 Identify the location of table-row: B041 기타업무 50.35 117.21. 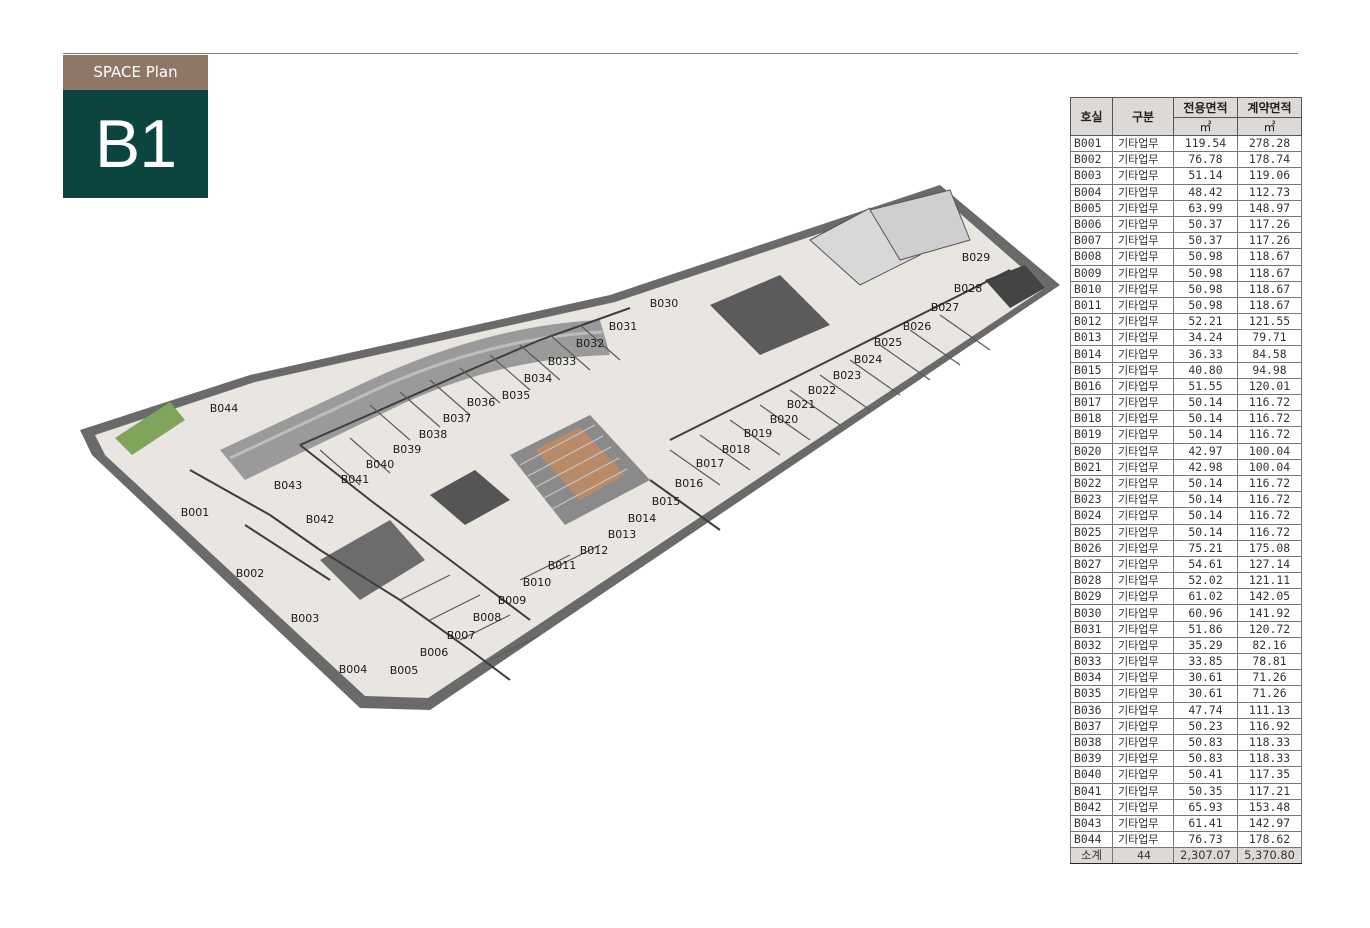
(1186, 791).